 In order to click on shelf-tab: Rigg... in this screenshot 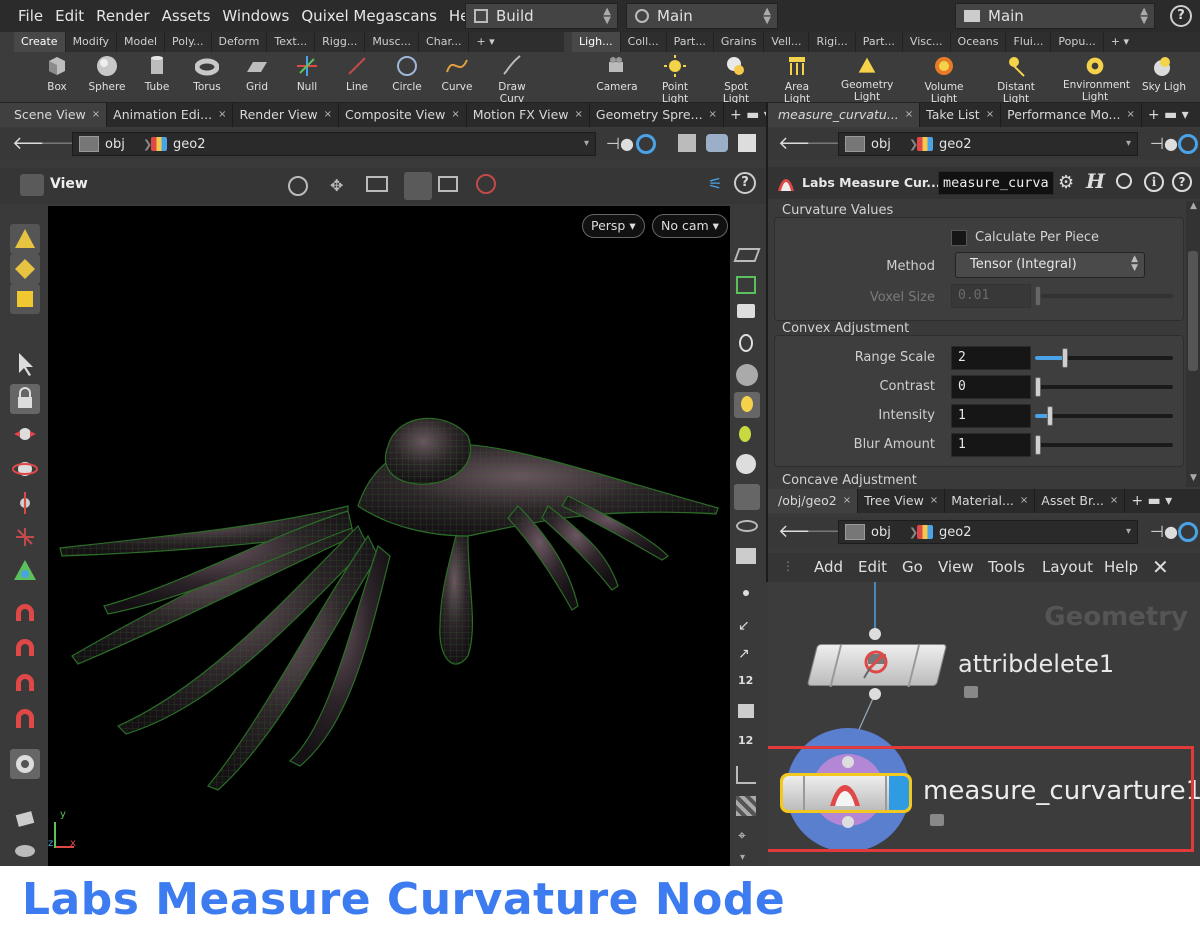, I will do `click(340, 42)`.